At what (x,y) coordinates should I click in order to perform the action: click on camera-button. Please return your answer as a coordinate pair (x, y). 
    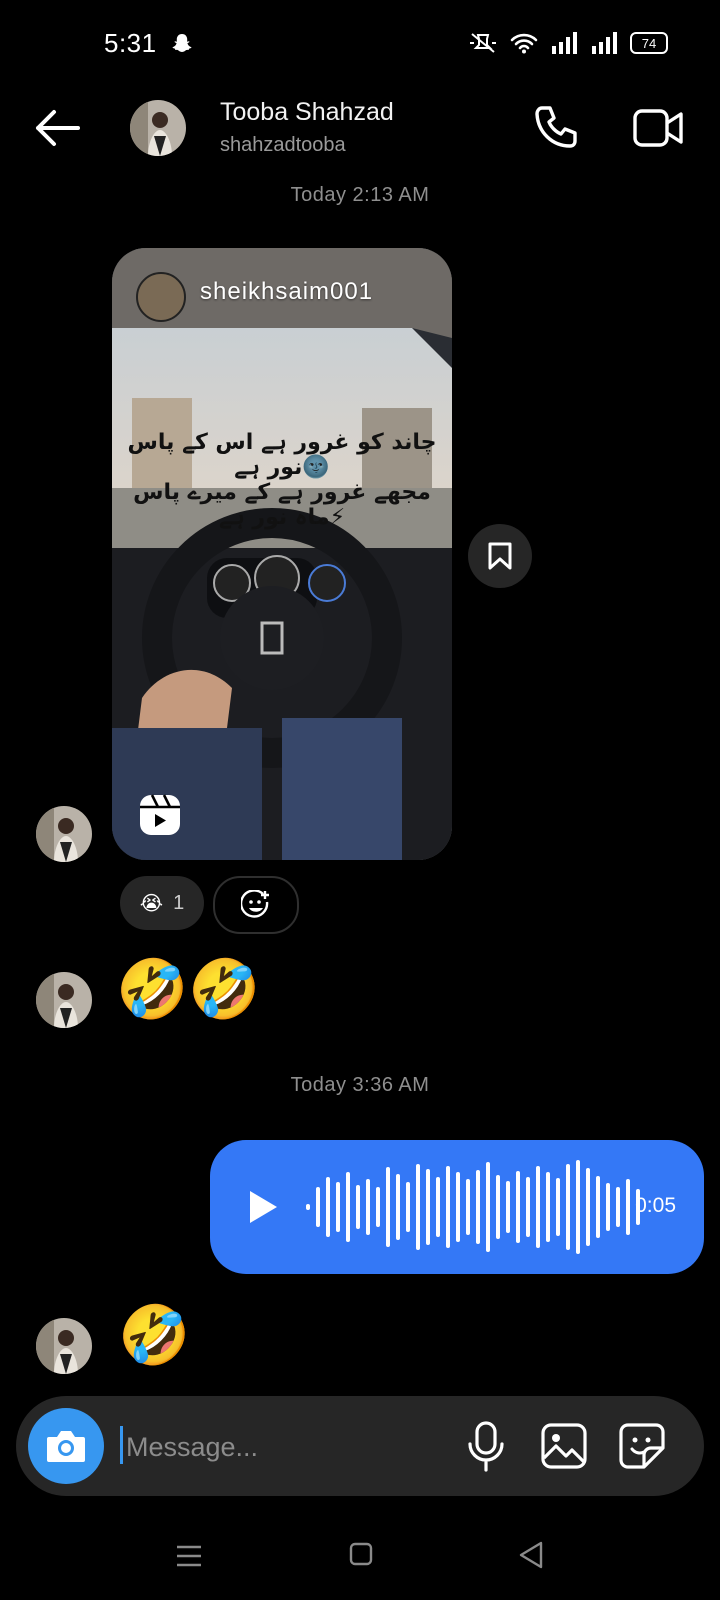
    Looking at the image, I should click on (66, 1446).